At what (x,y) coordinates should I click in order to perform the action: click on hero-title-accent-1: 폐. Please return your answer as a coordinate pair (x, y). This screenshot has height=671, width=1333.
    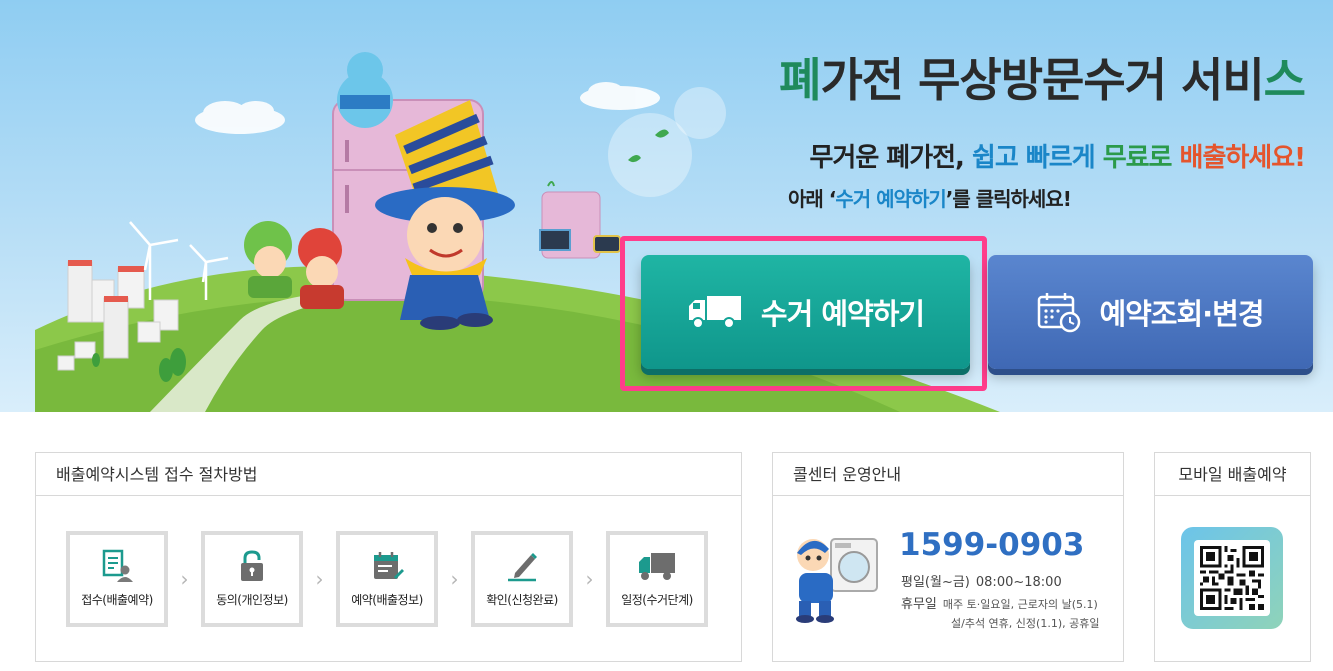
    Looking at the image, I should click on (800, 80).